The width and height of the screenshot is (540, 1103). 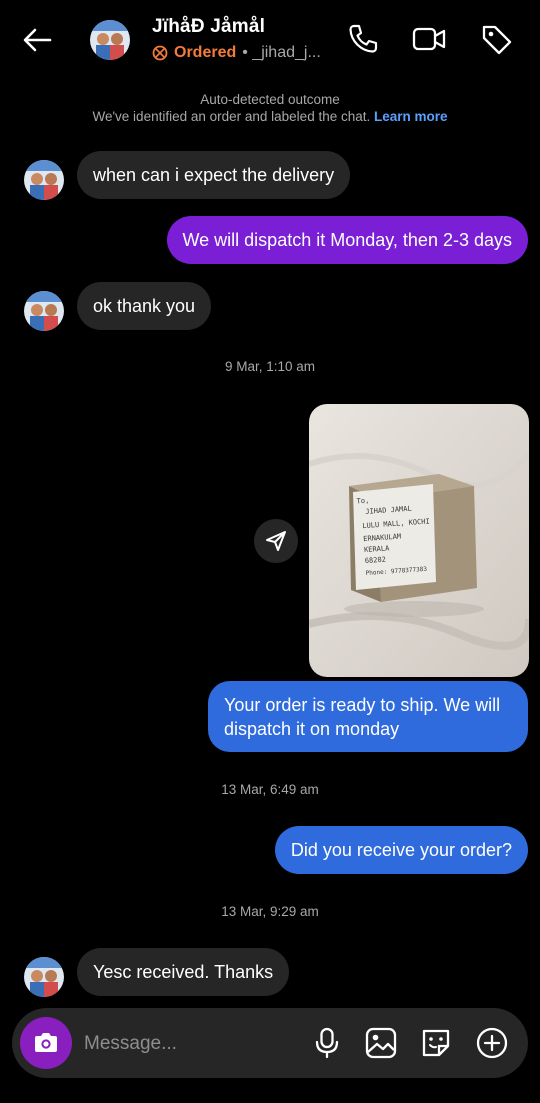 I want to click on sticker-button, so click(x=436, y=1043).